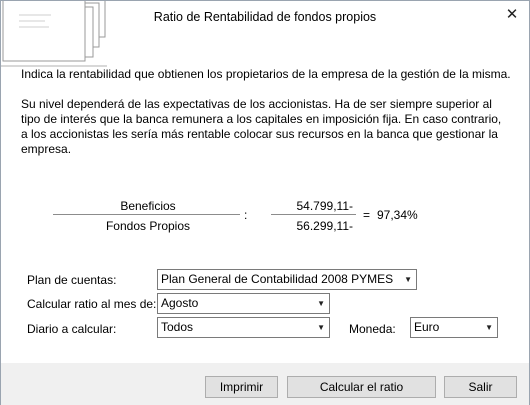 This screenshot has height=405, width=530. I want to click on mes-value: Agosto, so click(180, 303).